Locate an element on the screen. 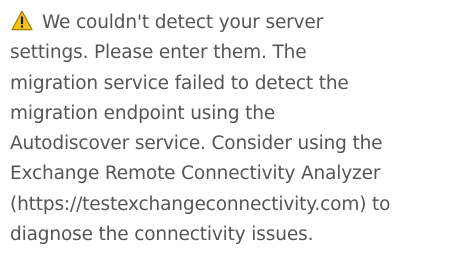 This screenshot has width=454, height=263. message-line: settings. Please enter them. The is located at coordinates (158, 53).